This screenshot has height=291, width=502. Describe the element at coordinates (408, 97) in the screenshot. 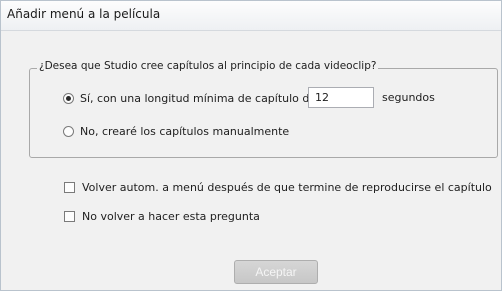

I see `seconds-unit-label: segundos` at that location.